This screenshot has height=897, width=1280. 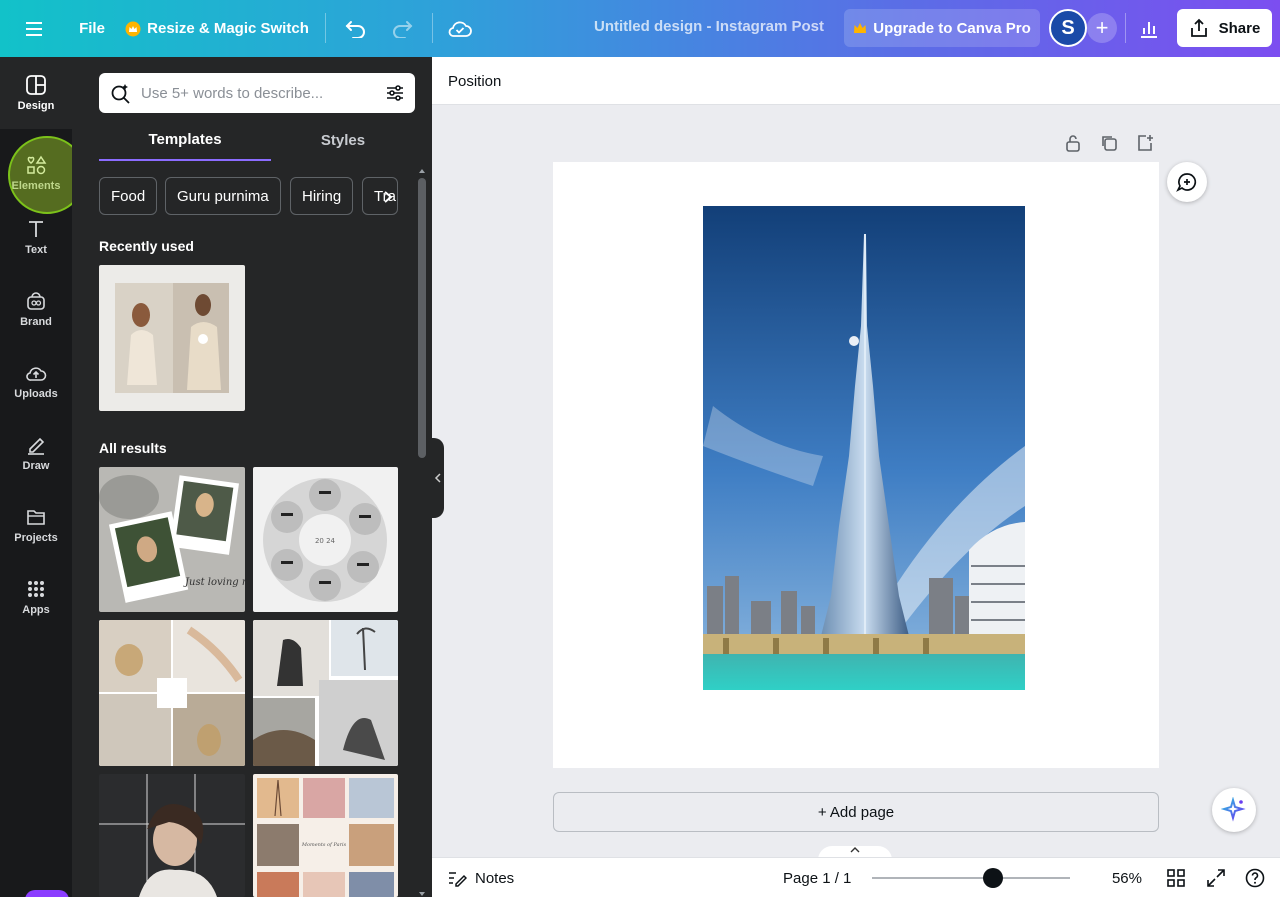 I want to click on sparkle-icon, so click(x=1233, y=809).